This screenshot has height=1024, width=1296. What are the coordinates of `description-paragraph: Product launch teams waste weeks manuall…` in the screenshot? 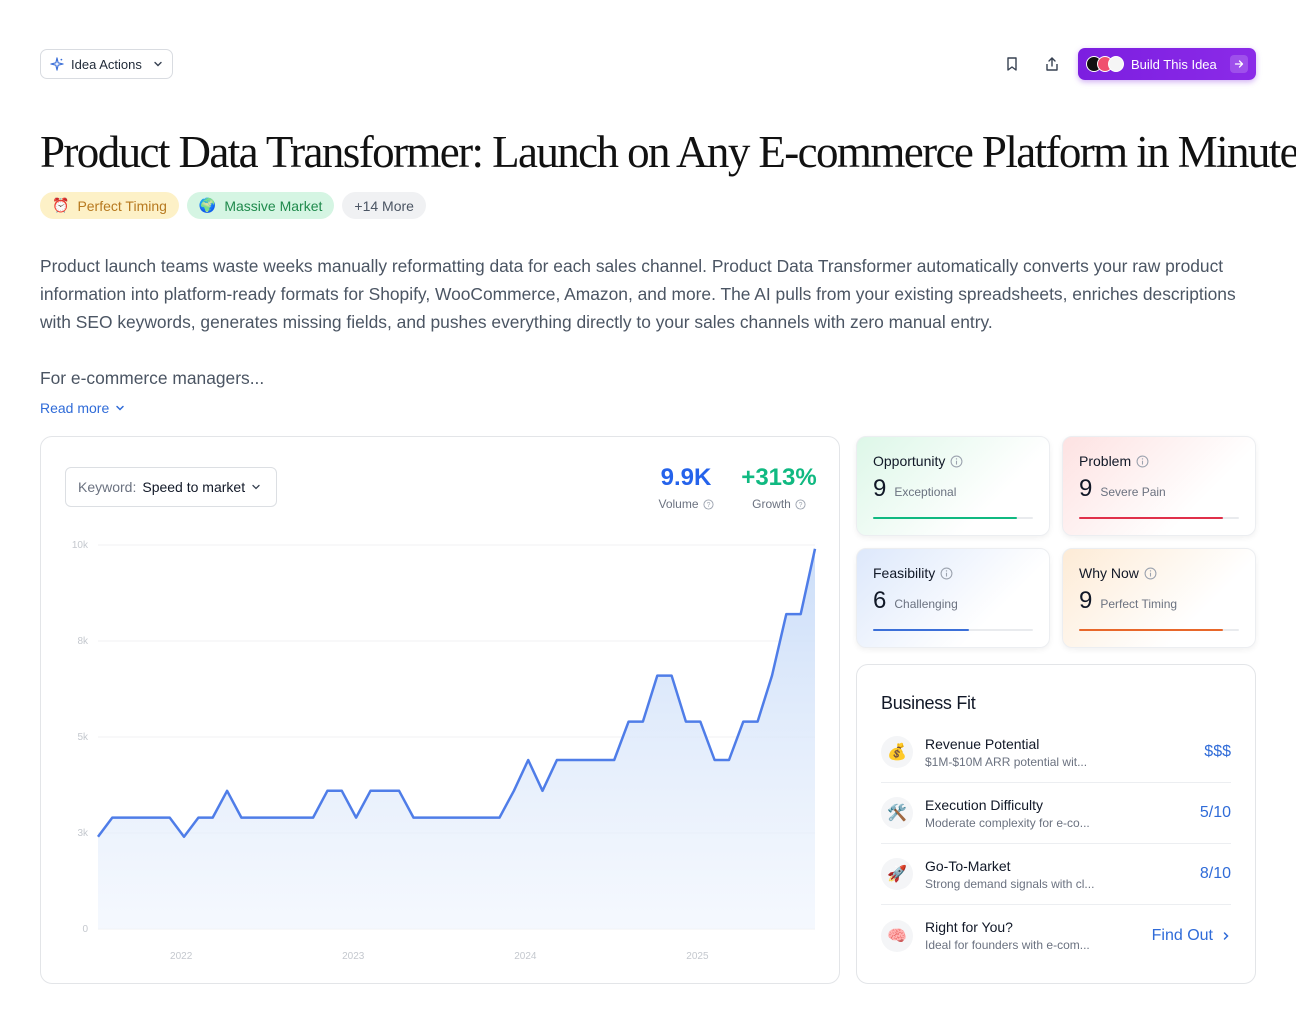 It's located at (638, 294).